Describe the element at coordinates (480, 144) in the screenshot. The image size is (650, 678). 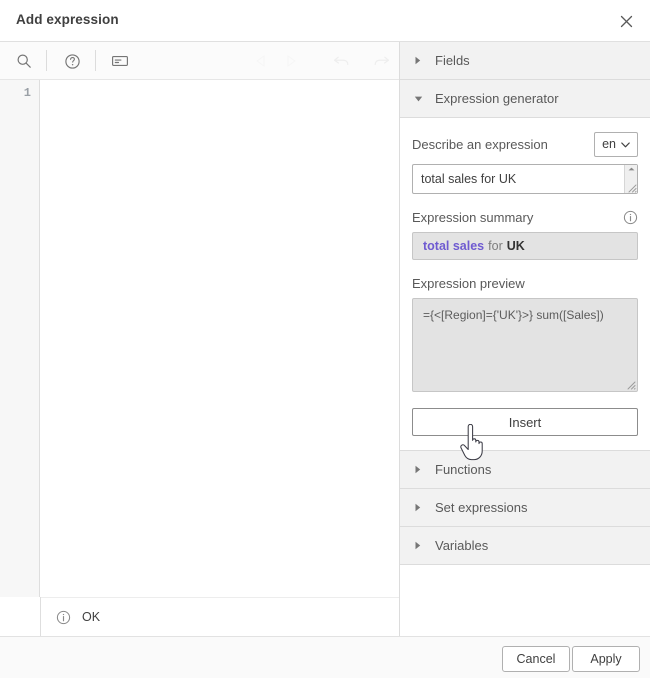
I see `describe-label: Describe an expression` at that location.